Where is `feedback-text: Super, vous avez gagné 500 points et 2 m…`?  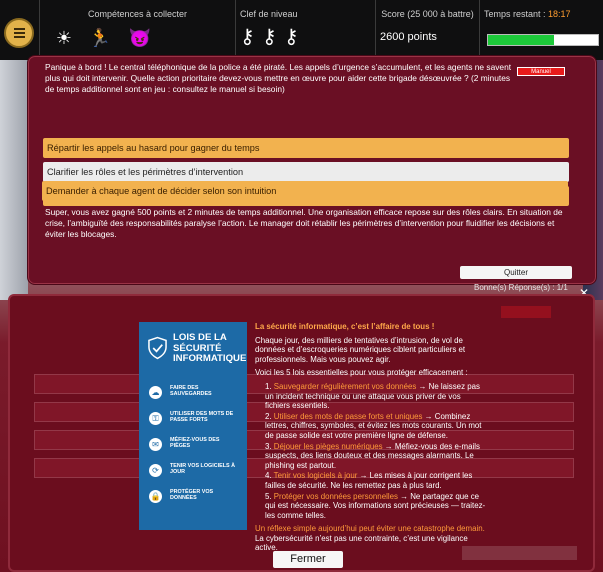
feedback-text: Super, vous avez gagné 500 points et 2 m… is located at coordinates (304, 223).